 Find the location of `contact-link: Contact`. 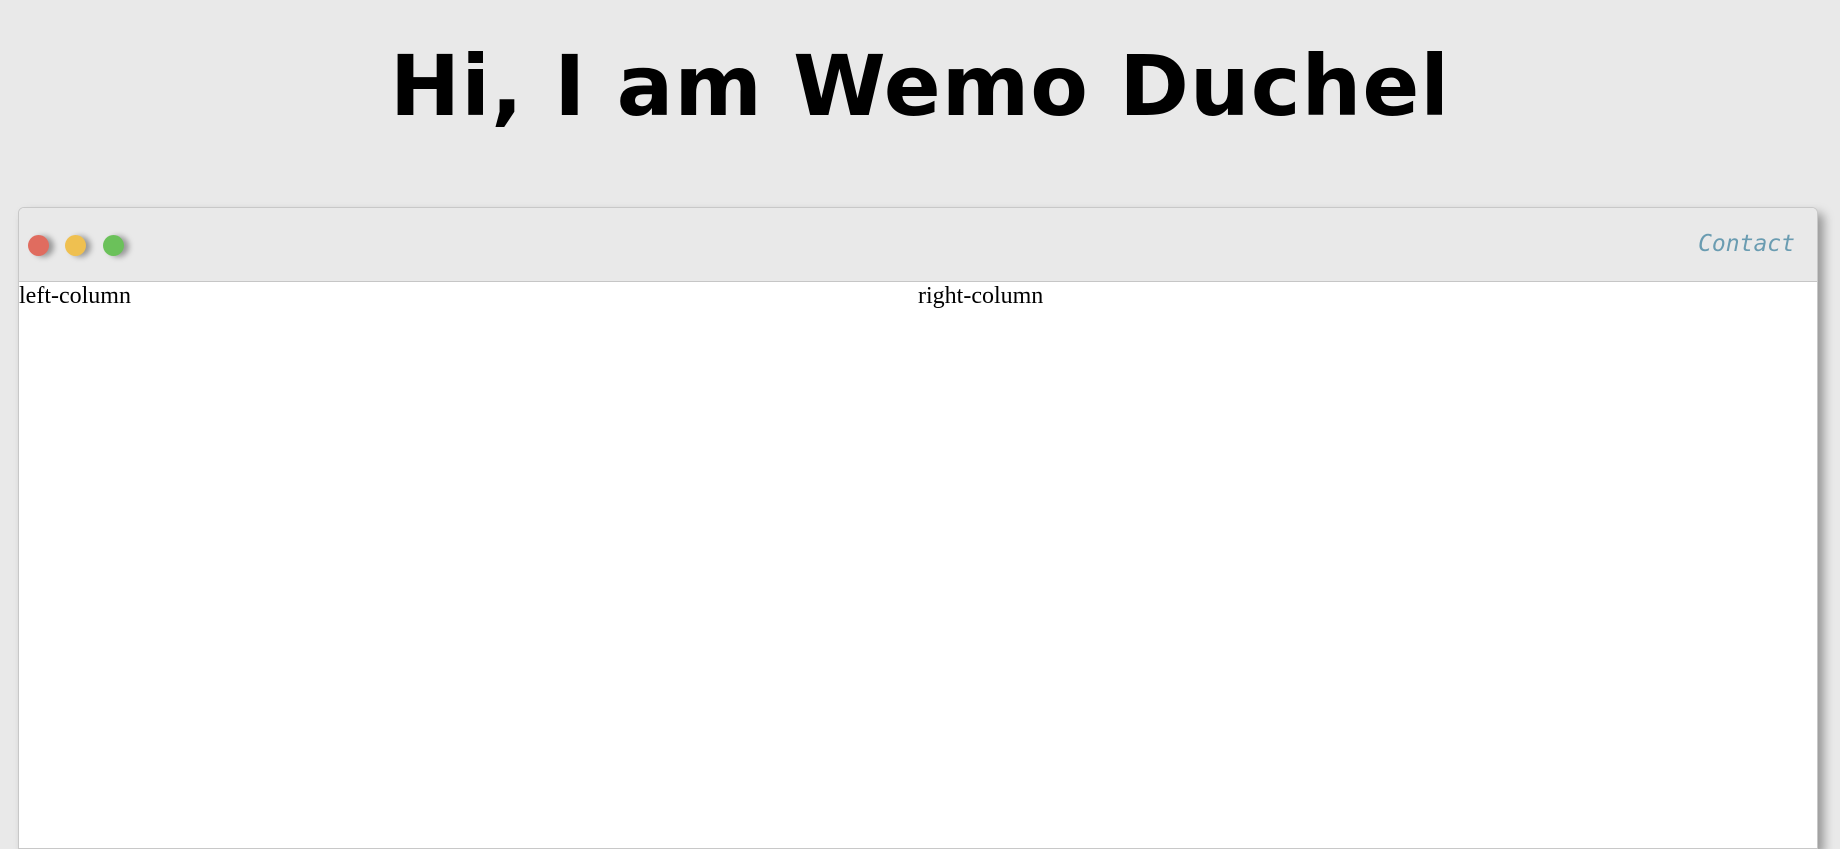

contact-link: Contact is located at coordinates (1746, 244).